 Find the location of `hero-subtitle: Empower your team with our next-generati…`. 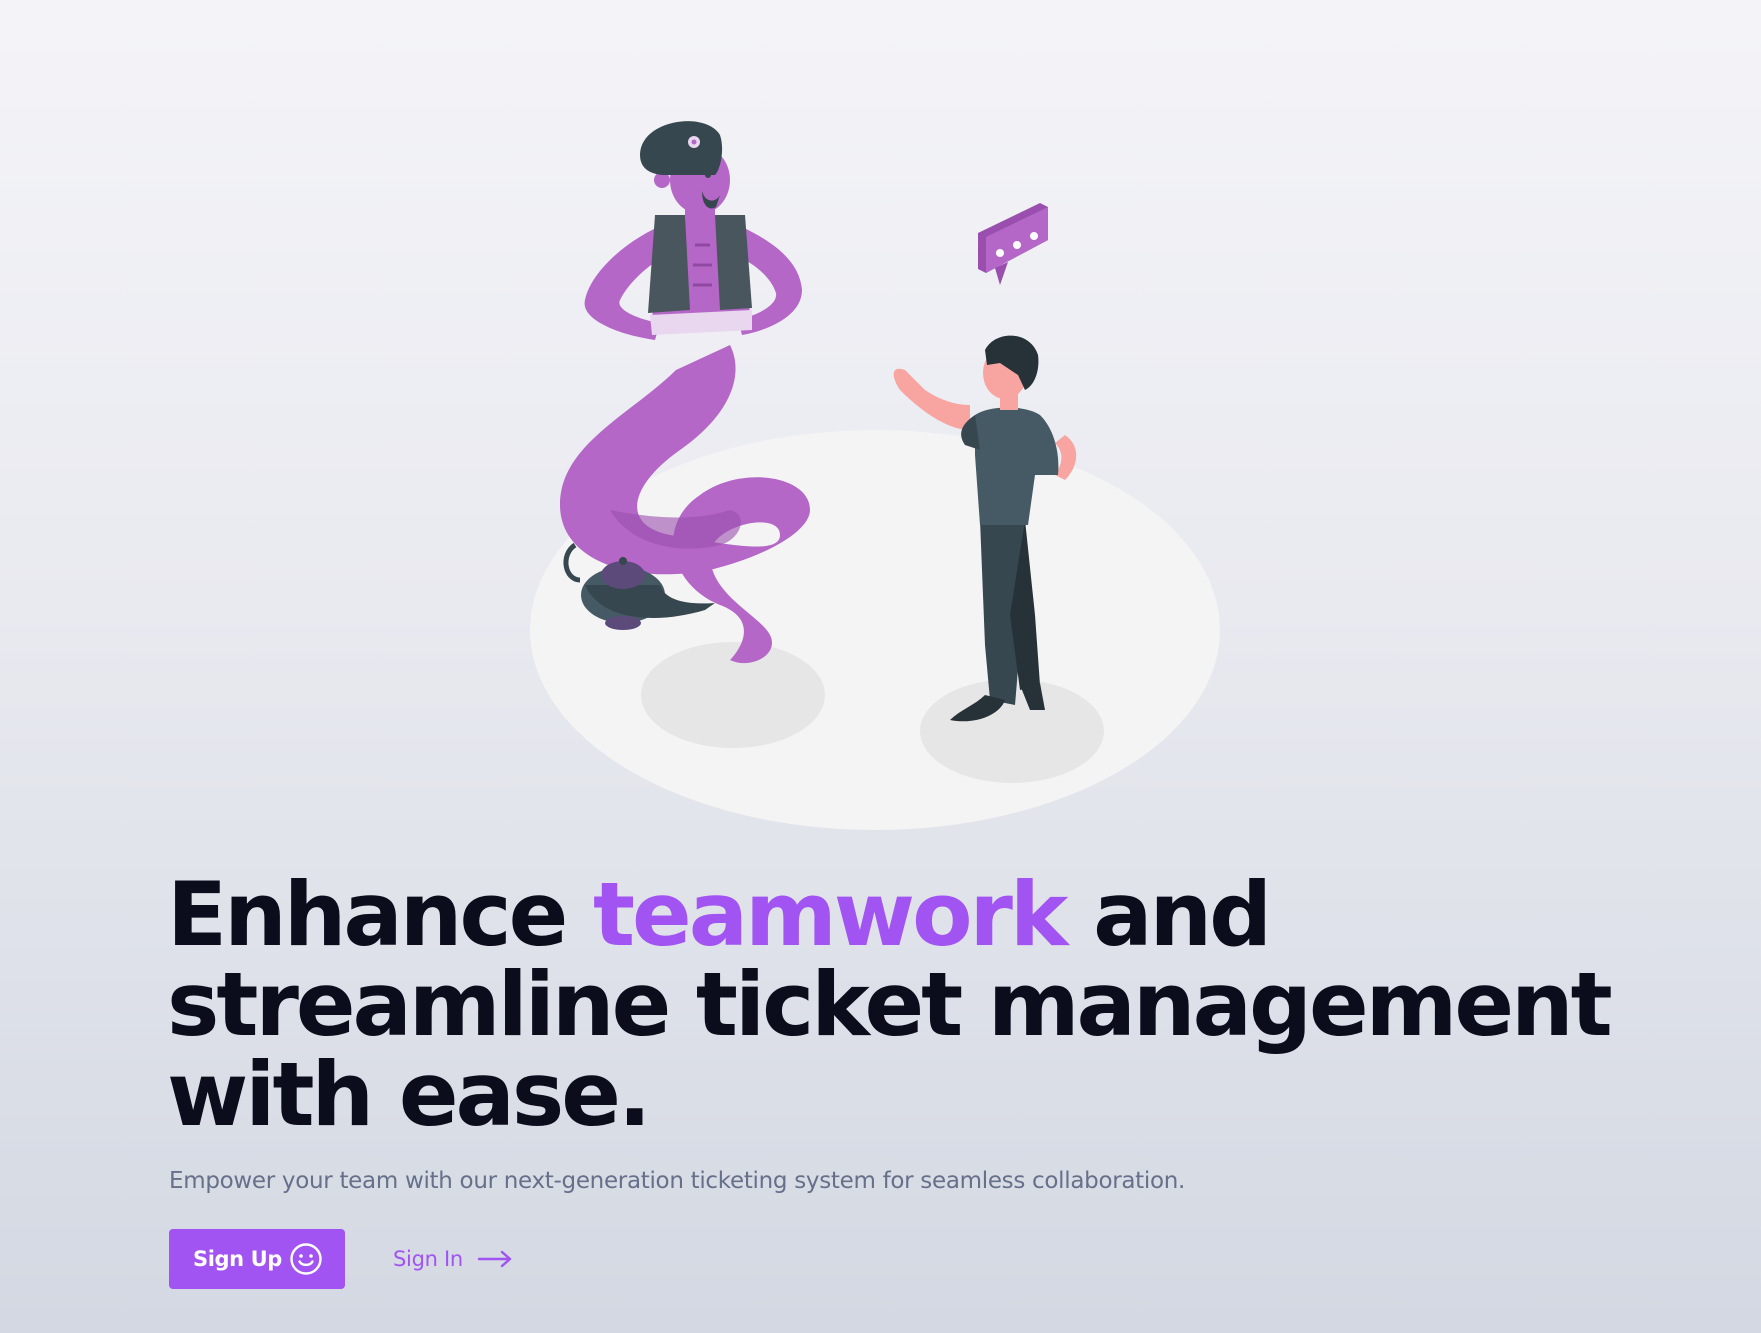

hero-subtitle: Empower your team with our next-generati… is located at coordinates (677, 1181).